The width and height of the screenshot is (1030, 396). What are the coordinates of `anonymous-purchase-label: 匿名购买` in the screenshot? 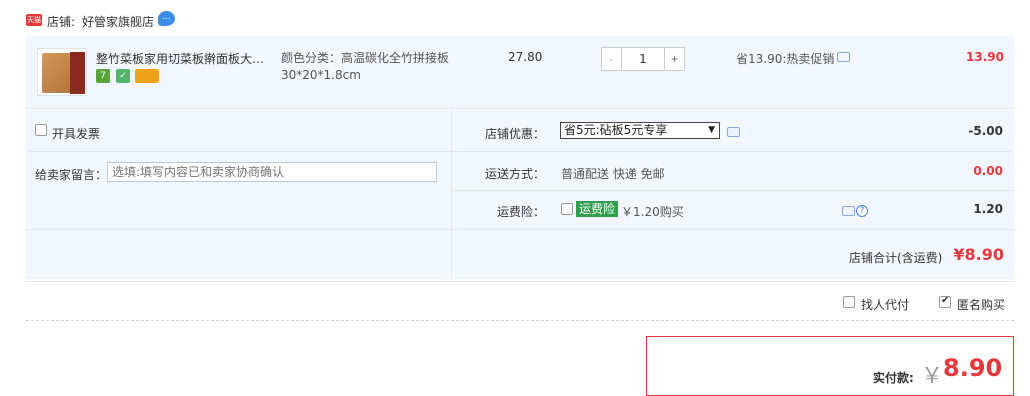 It's located at (981, 305).